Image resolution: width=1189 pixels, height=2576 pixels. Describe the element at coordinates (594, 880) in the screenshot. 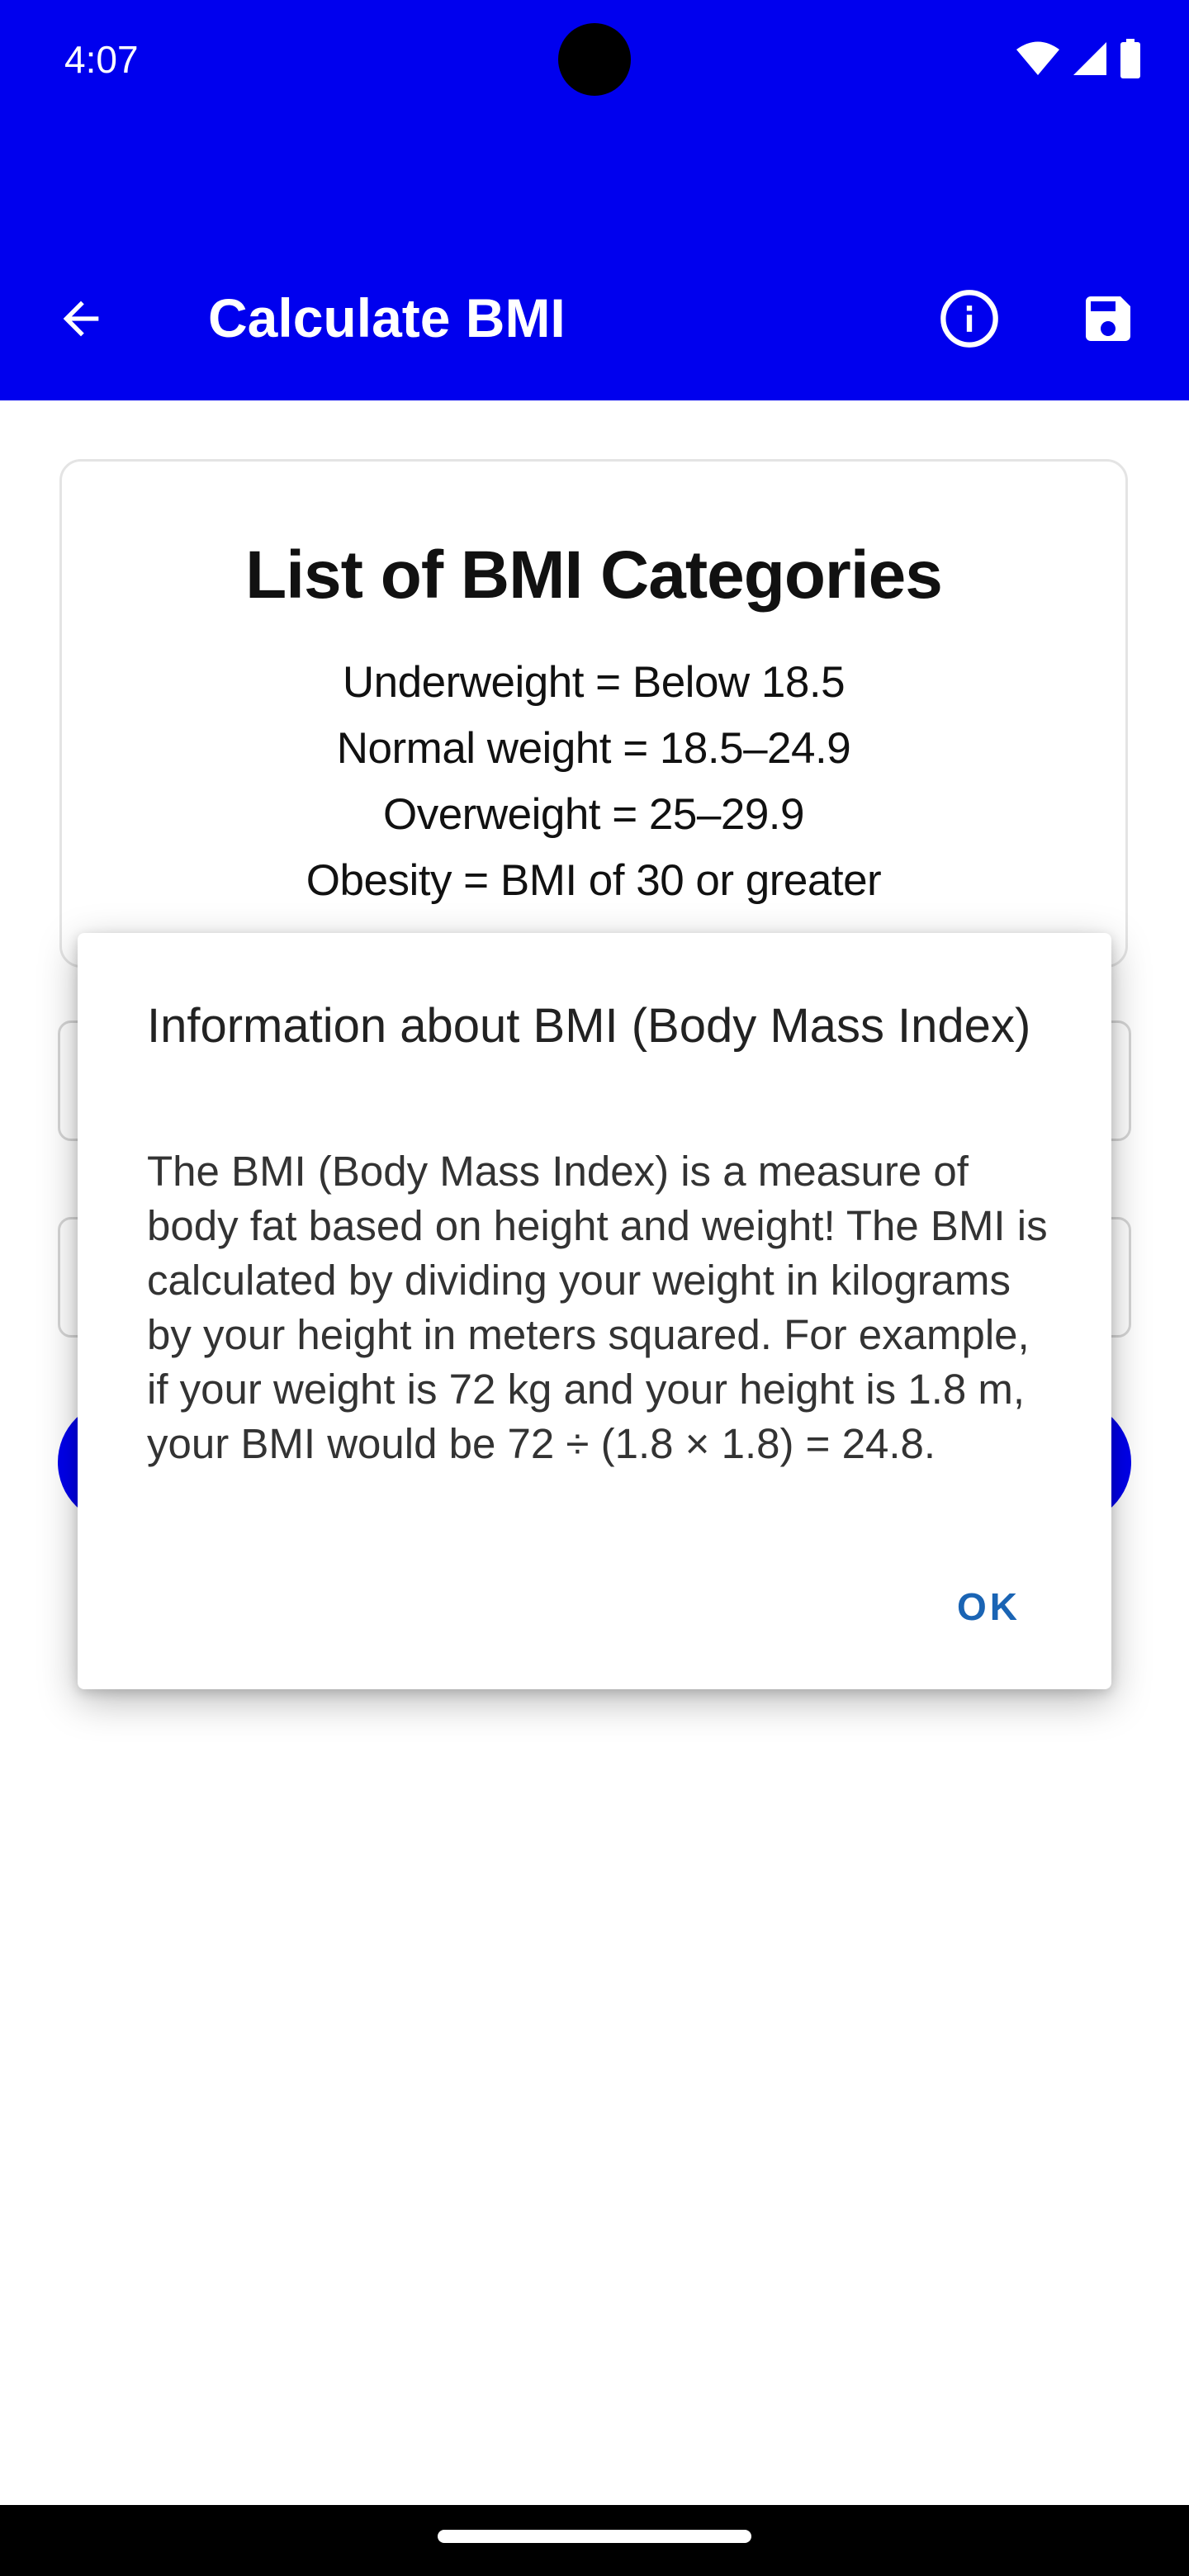

I see `category-obesity: Obesity = BMI of 30 or greater` at that location.